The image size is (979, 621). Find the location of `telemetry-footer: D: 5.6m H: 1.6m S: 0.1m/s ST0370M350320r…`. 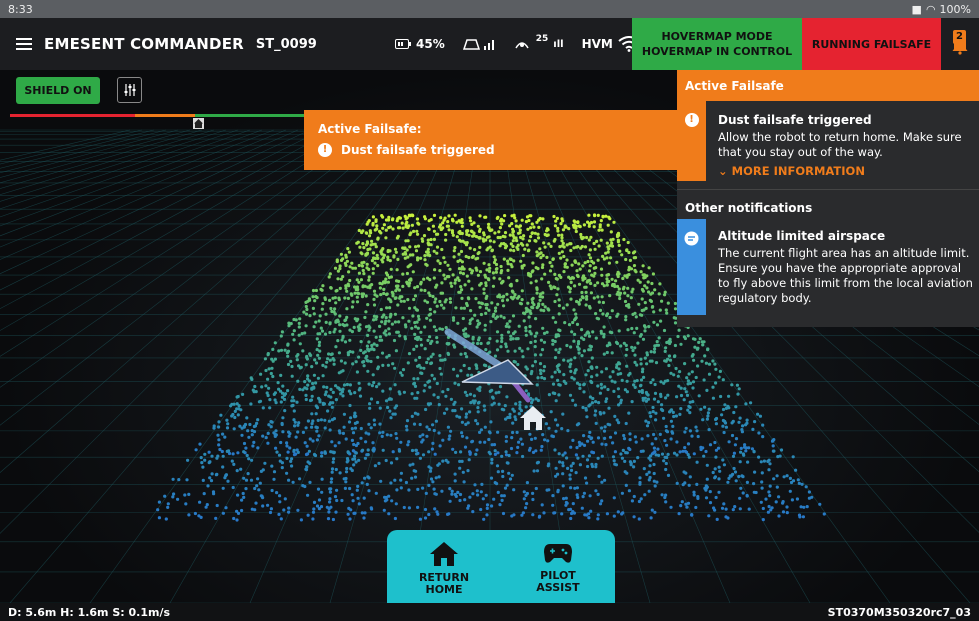

telemetry-footer: D: 5.6m H: 1.6m S: 0.1m/s ST0370M350320r… is located at coordinates (489, 612).